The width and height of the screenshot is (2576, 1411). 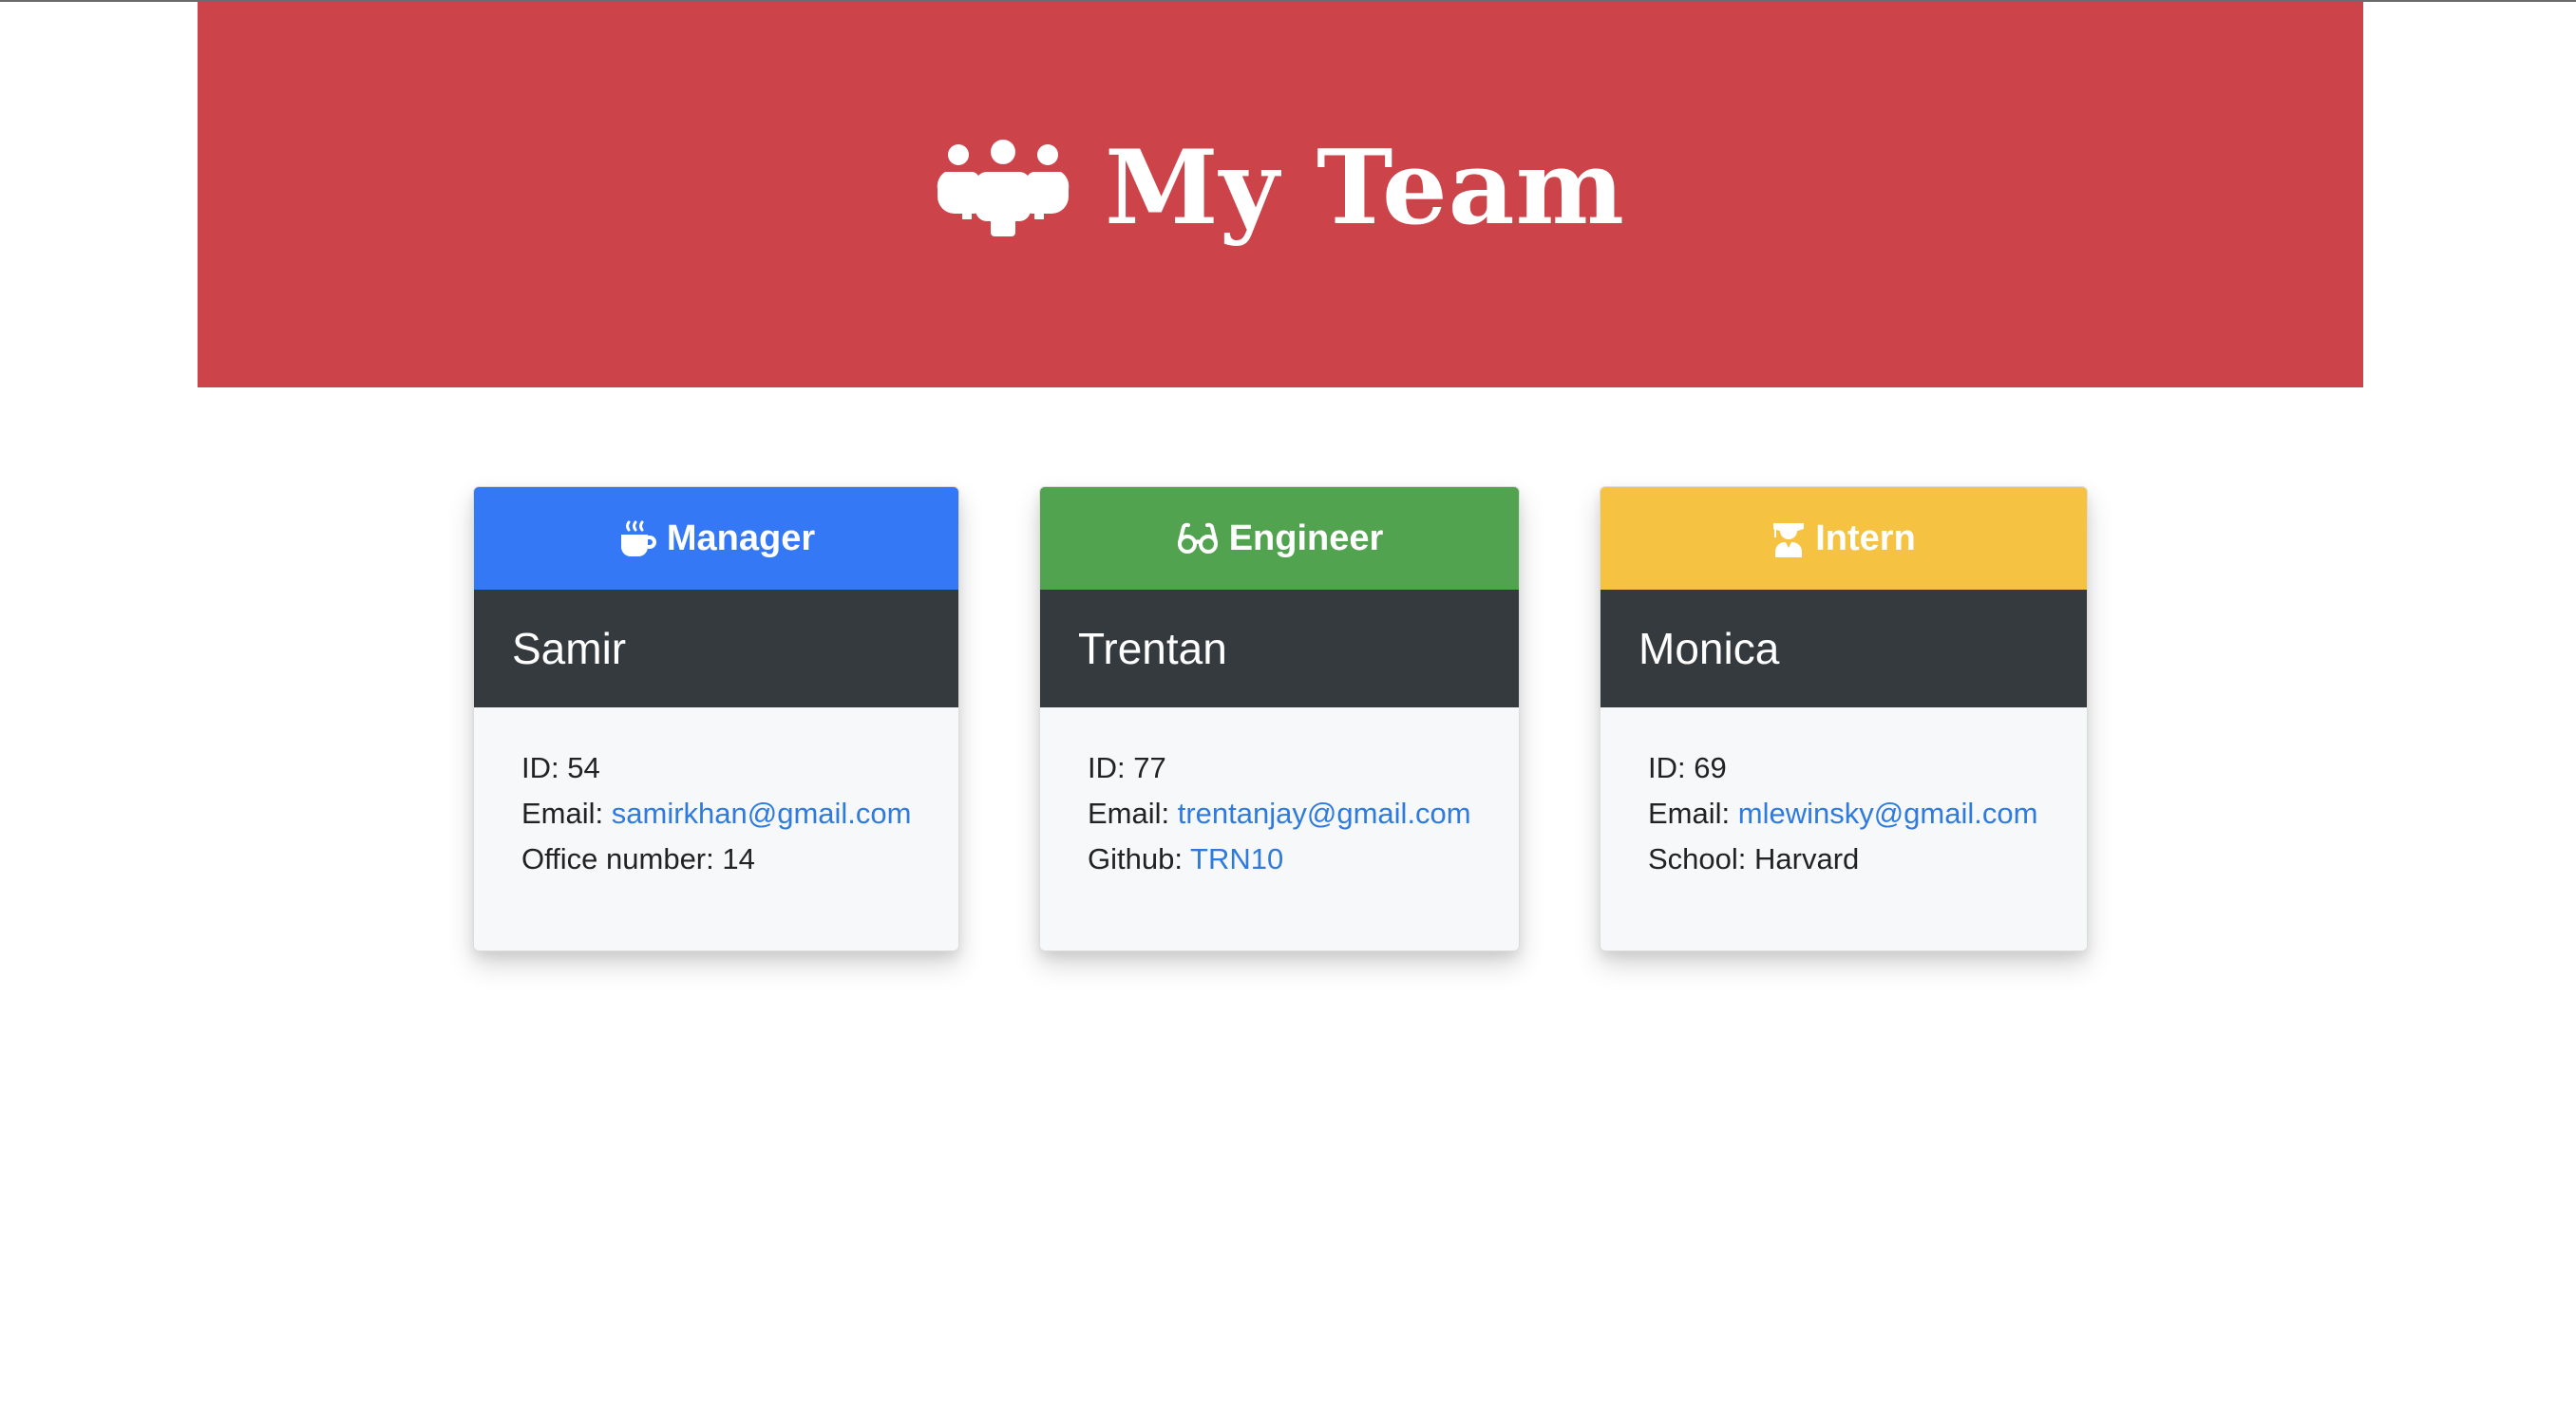 I want to click on header-content: My Team, so click(x=1280, y=188).